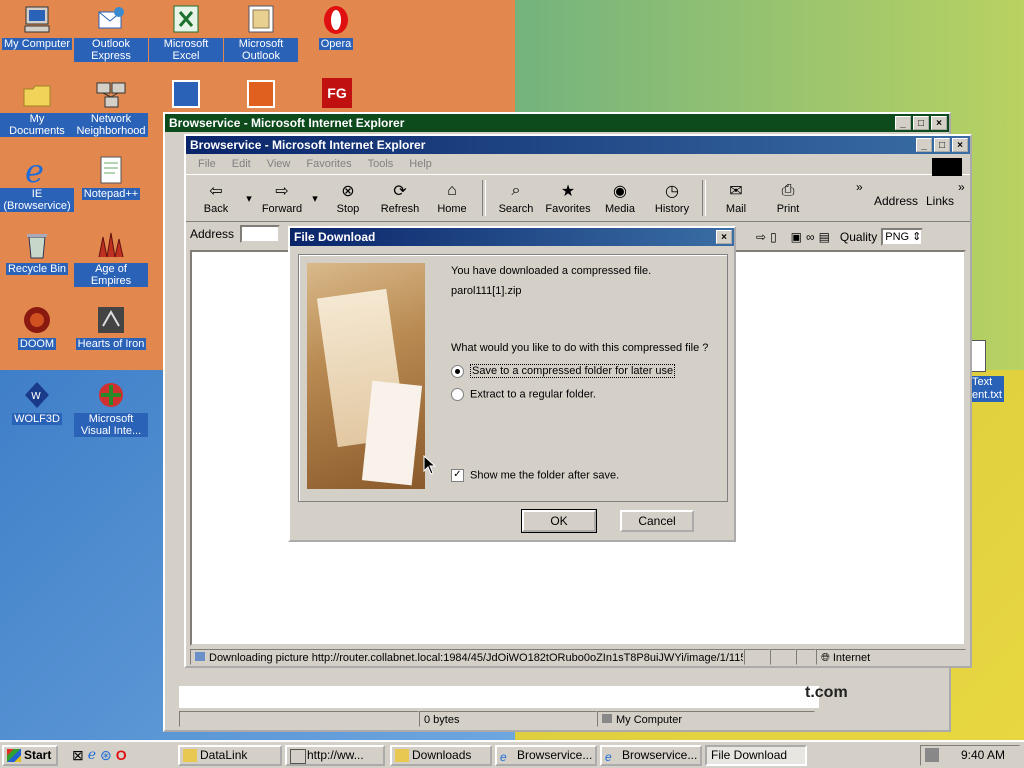  Describe the element at coordinates (230, 755) in the screenshot. I see `task-datalink: DataLink` at that location.